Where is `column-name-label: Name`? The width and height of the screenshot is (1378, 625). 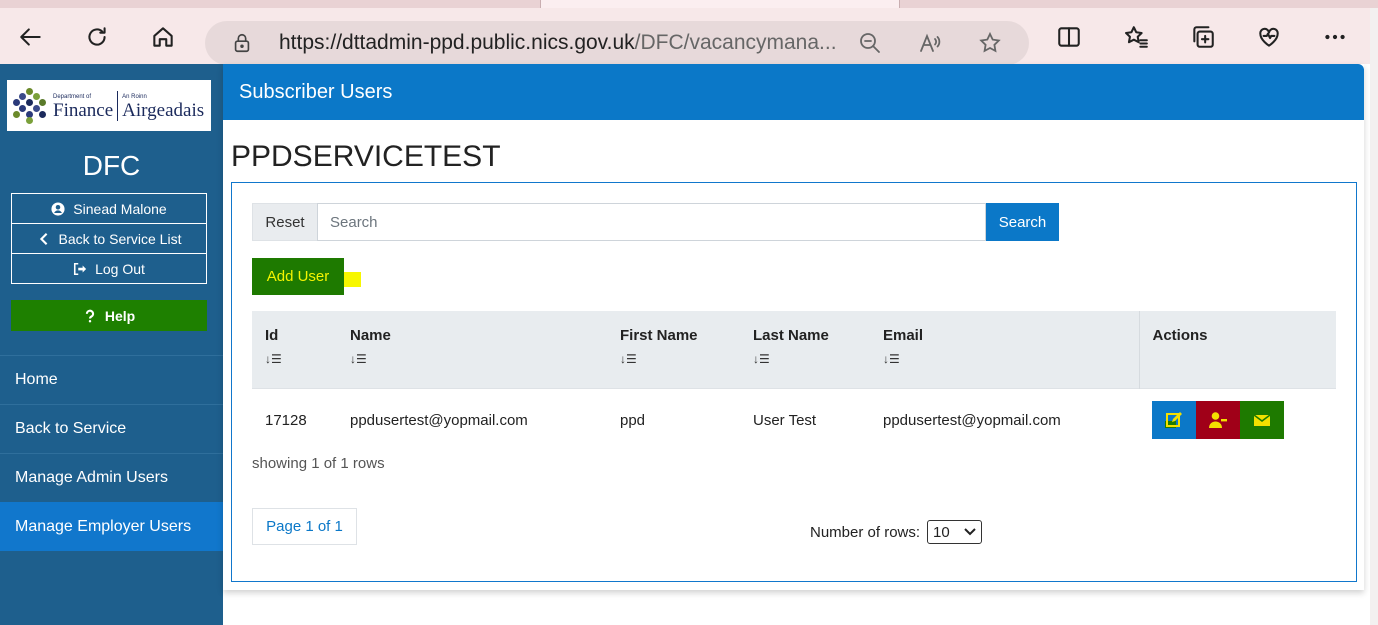
column-name-label: Name is located at coordinates (370, 335).